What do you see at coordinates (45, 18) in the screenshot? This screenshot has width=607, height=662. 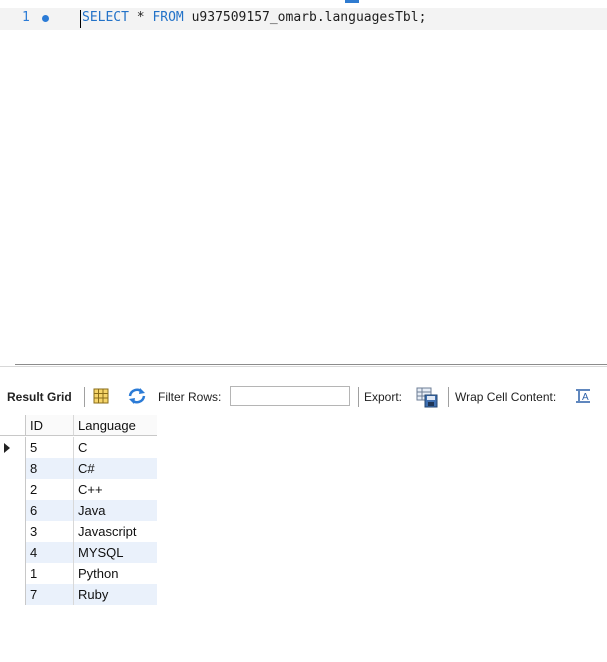 I see `statement-marker-icon` at bounding box center [45, 18].